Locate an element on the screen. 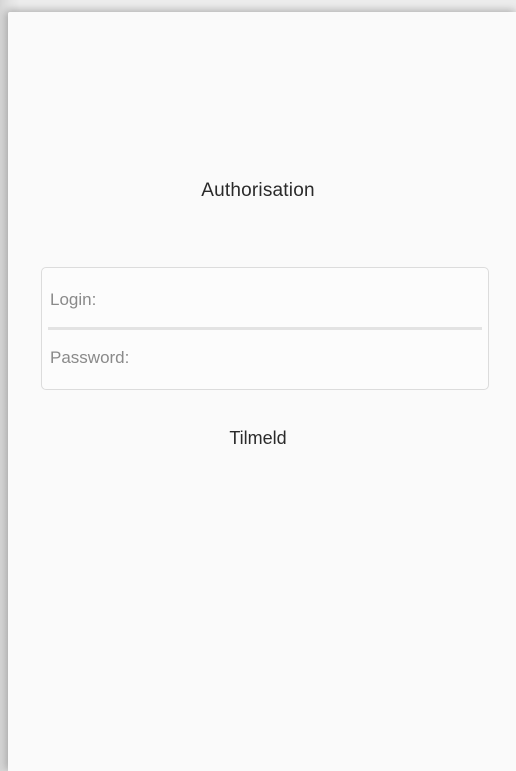 Image resolution: width=516 pixels, height=771 pixels. submit-row: Tilmeld is located at coordinates (258, 438).